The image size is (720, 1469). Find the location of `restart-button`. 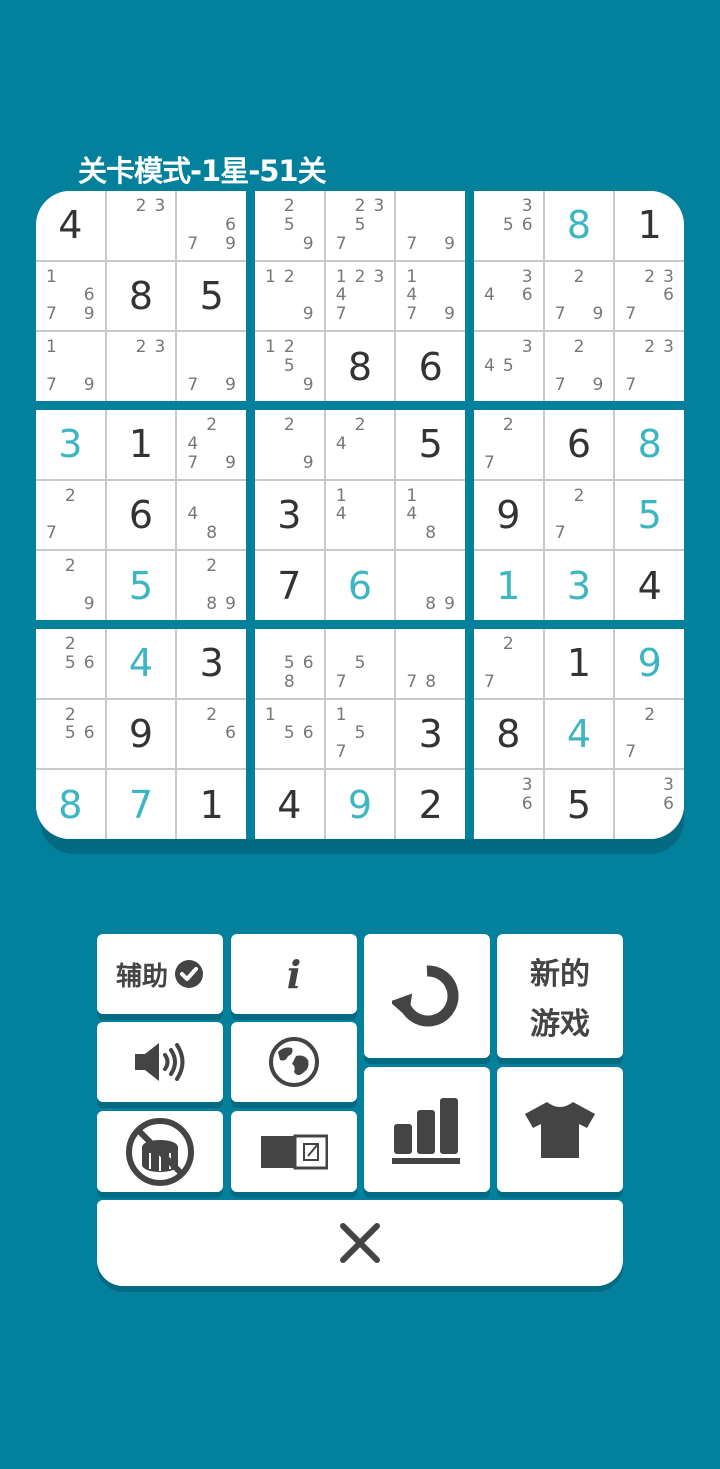

restart-button is located at coordinates (427, 996).